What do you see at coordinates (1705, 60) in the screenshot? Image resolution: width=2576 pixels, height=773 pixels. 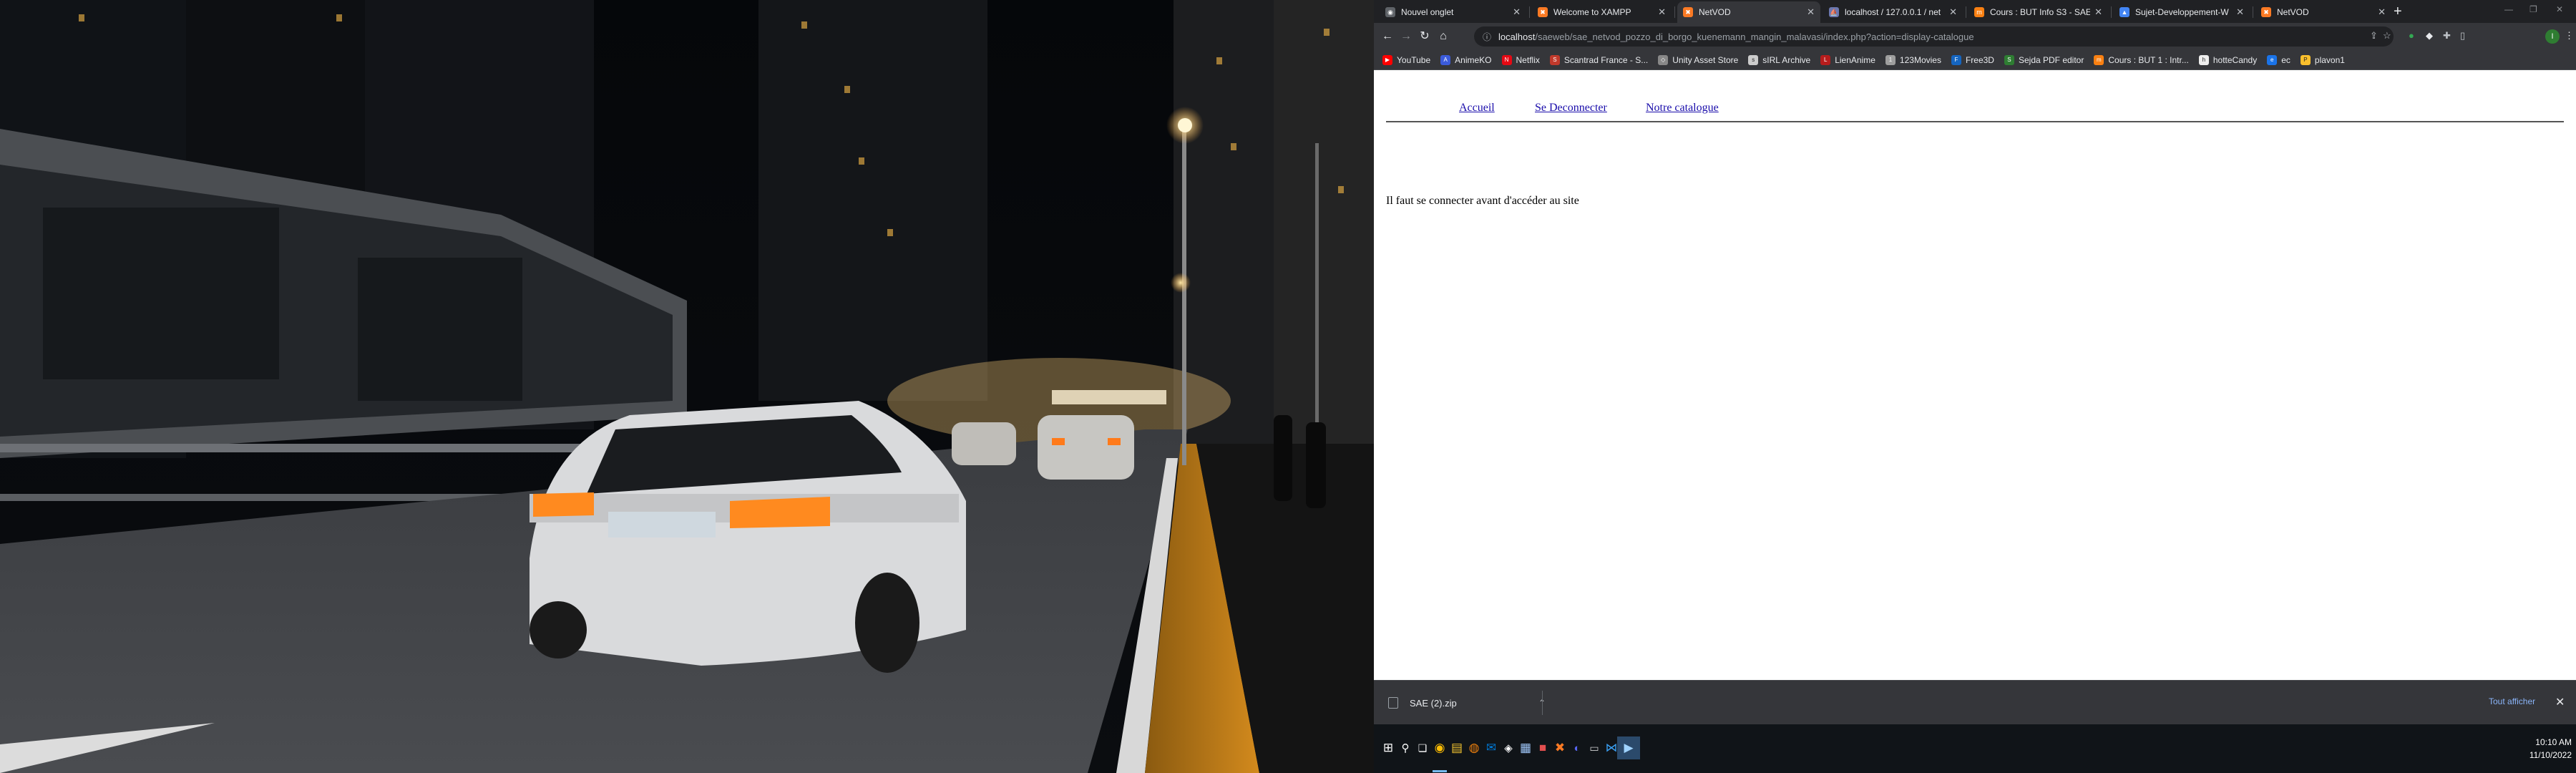 I see `bookmark-label: Unity Asset Store` at bounding box center [1705, 60].